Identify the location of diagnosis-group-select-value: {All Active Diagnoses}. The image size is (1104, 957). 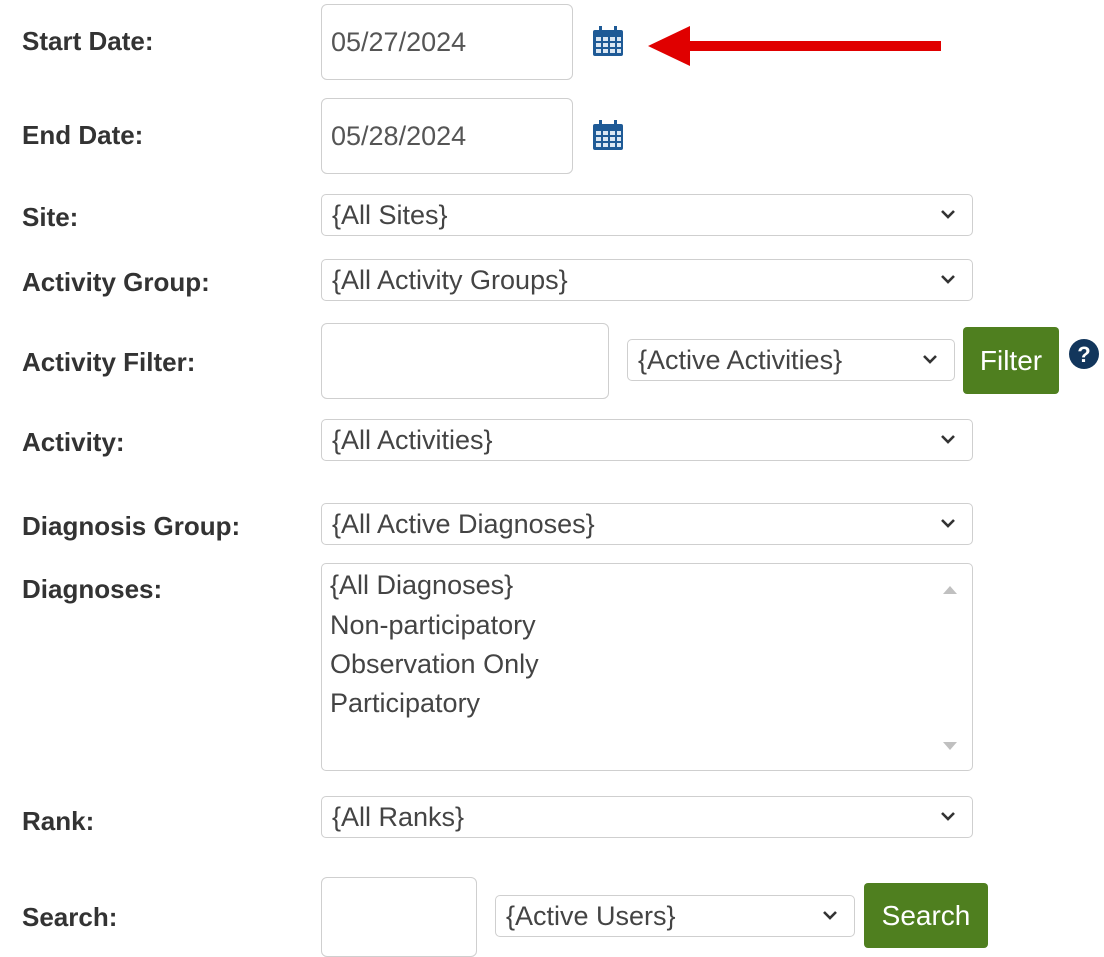
(463, 524).